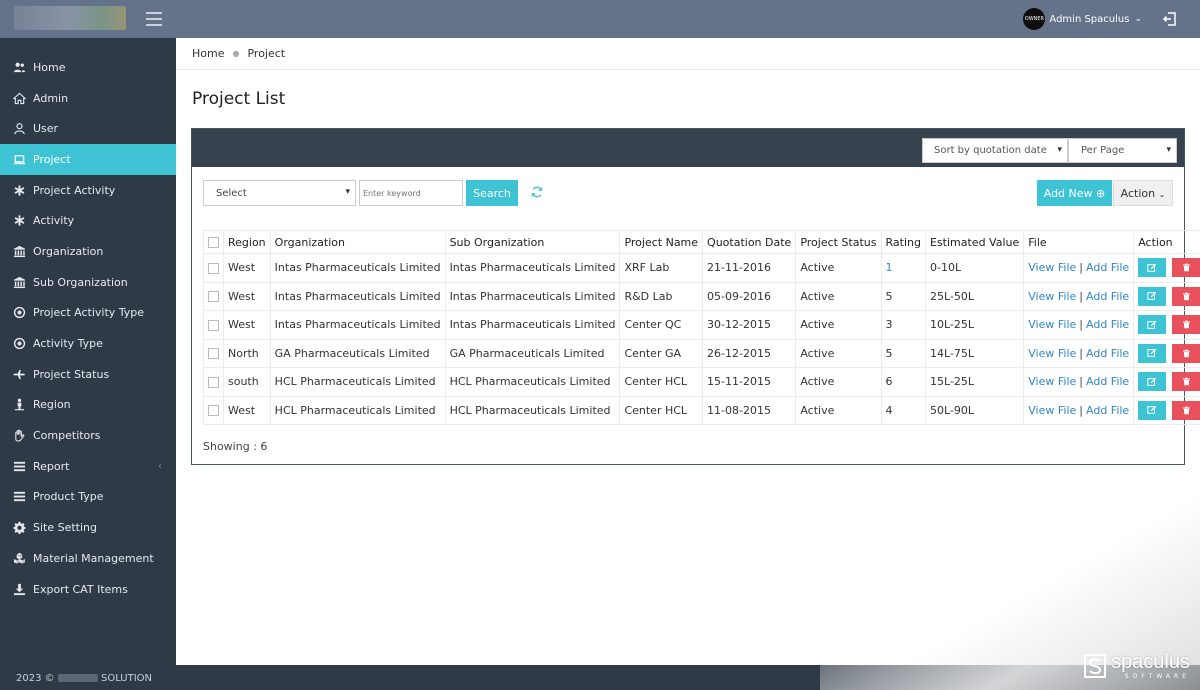  Describe the element at coordinates (357, 242) in the screenshot. I see `col-organization: Organization` at that location.